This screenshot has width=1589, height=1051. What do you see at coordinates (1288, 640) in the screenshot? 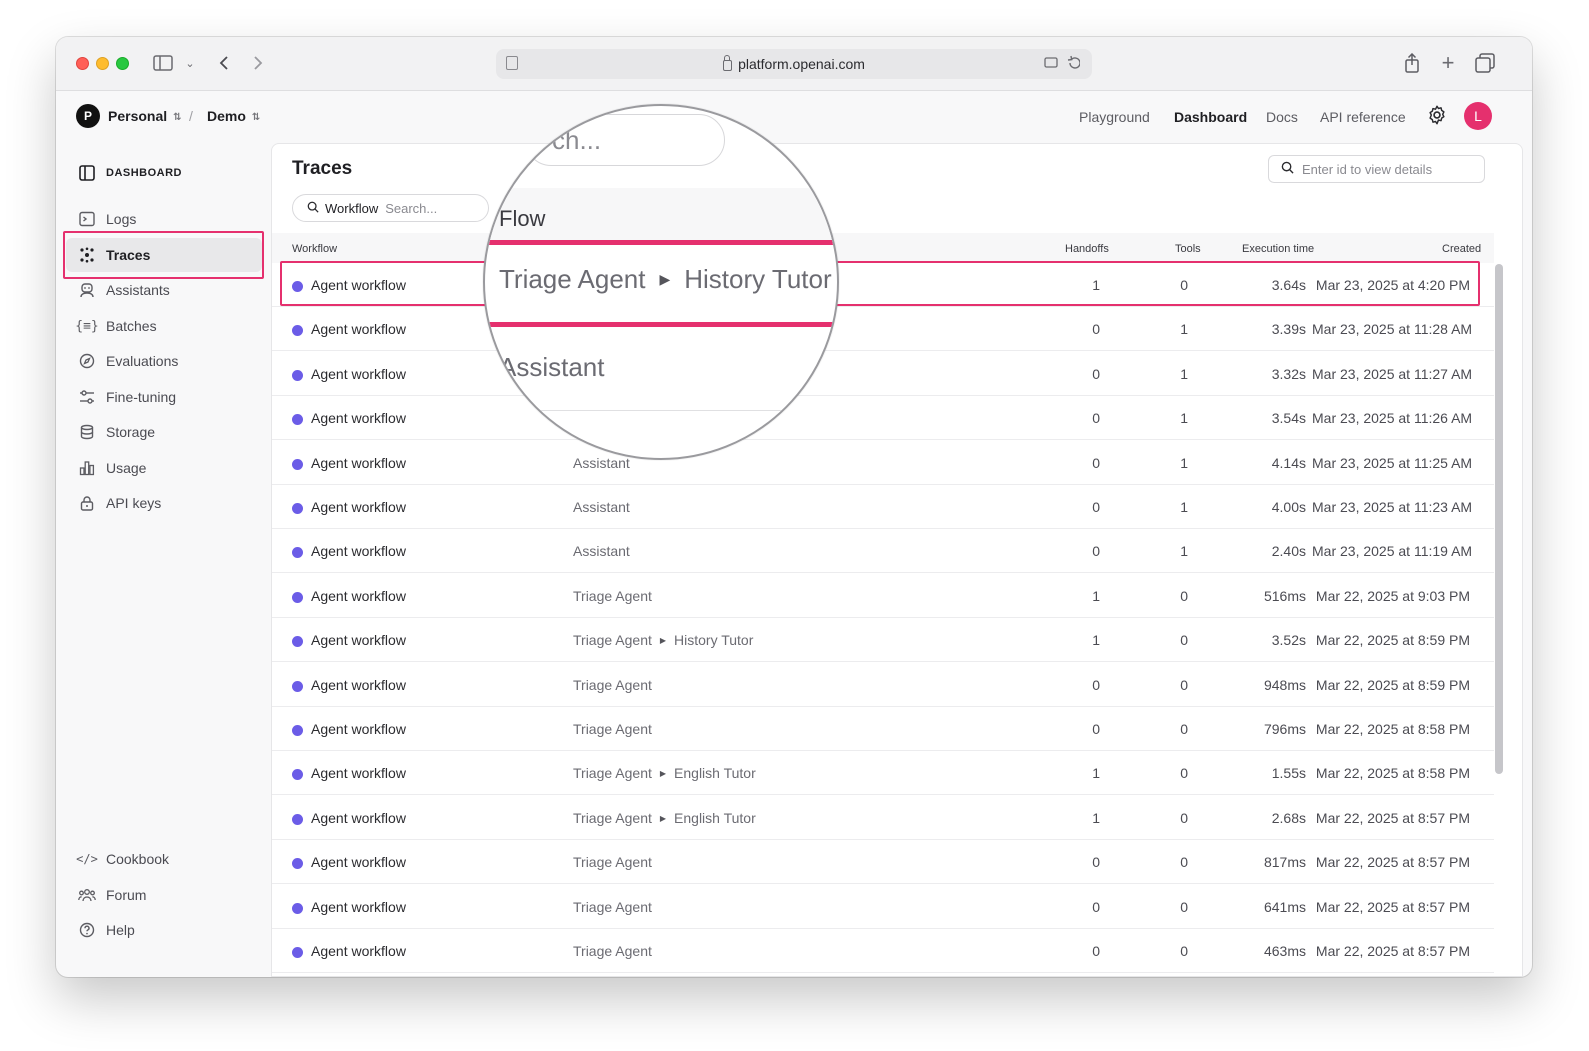
I see `execution-time-cell: 3.52s` at bounding box center [1288, 640].